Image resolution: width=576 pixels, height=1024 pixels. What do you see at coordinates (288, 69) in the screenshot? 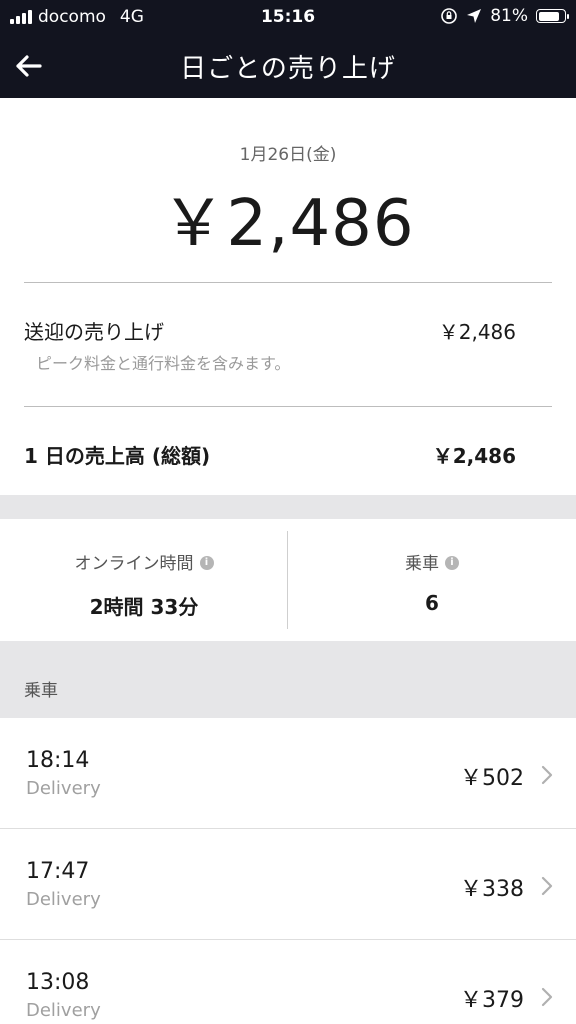
I see `page-title: 日ごとの売り上げ` at bounding box center [288, 69].